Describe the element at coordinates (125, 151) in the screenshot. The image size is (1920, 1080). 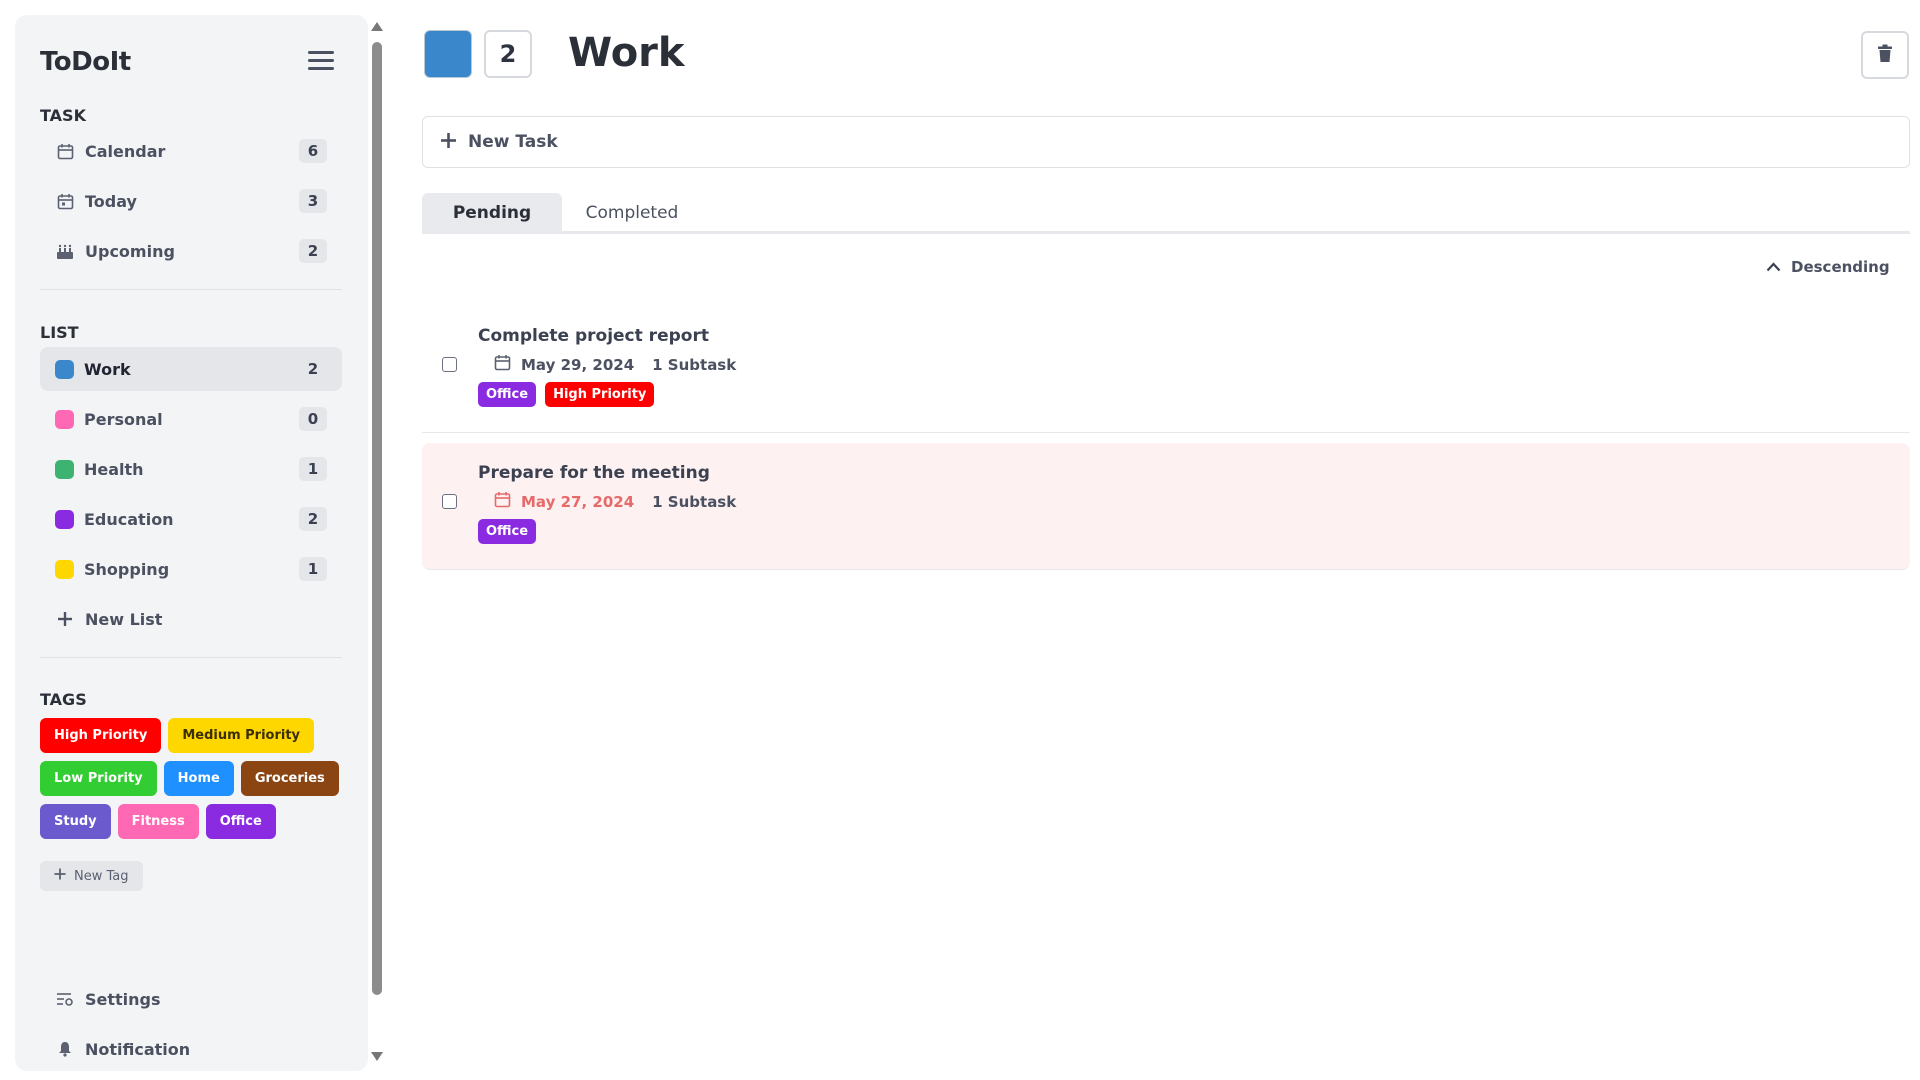
I see `sidebar-item-label: Calendar` at that location.